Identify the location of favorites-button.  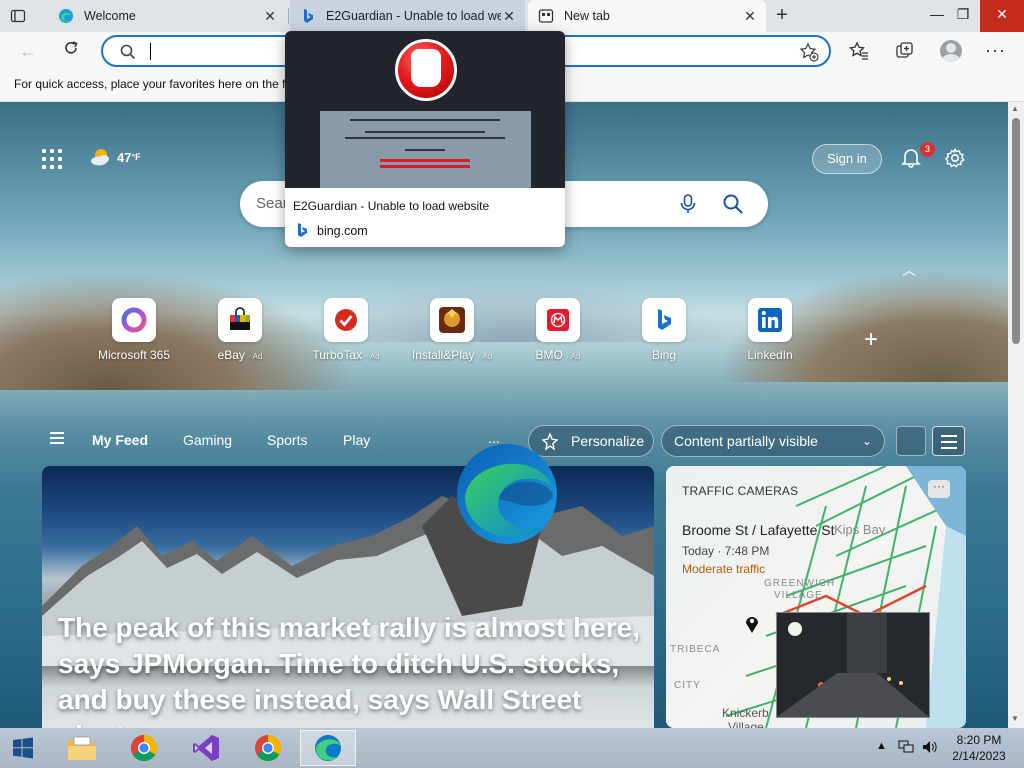
(859, 51).